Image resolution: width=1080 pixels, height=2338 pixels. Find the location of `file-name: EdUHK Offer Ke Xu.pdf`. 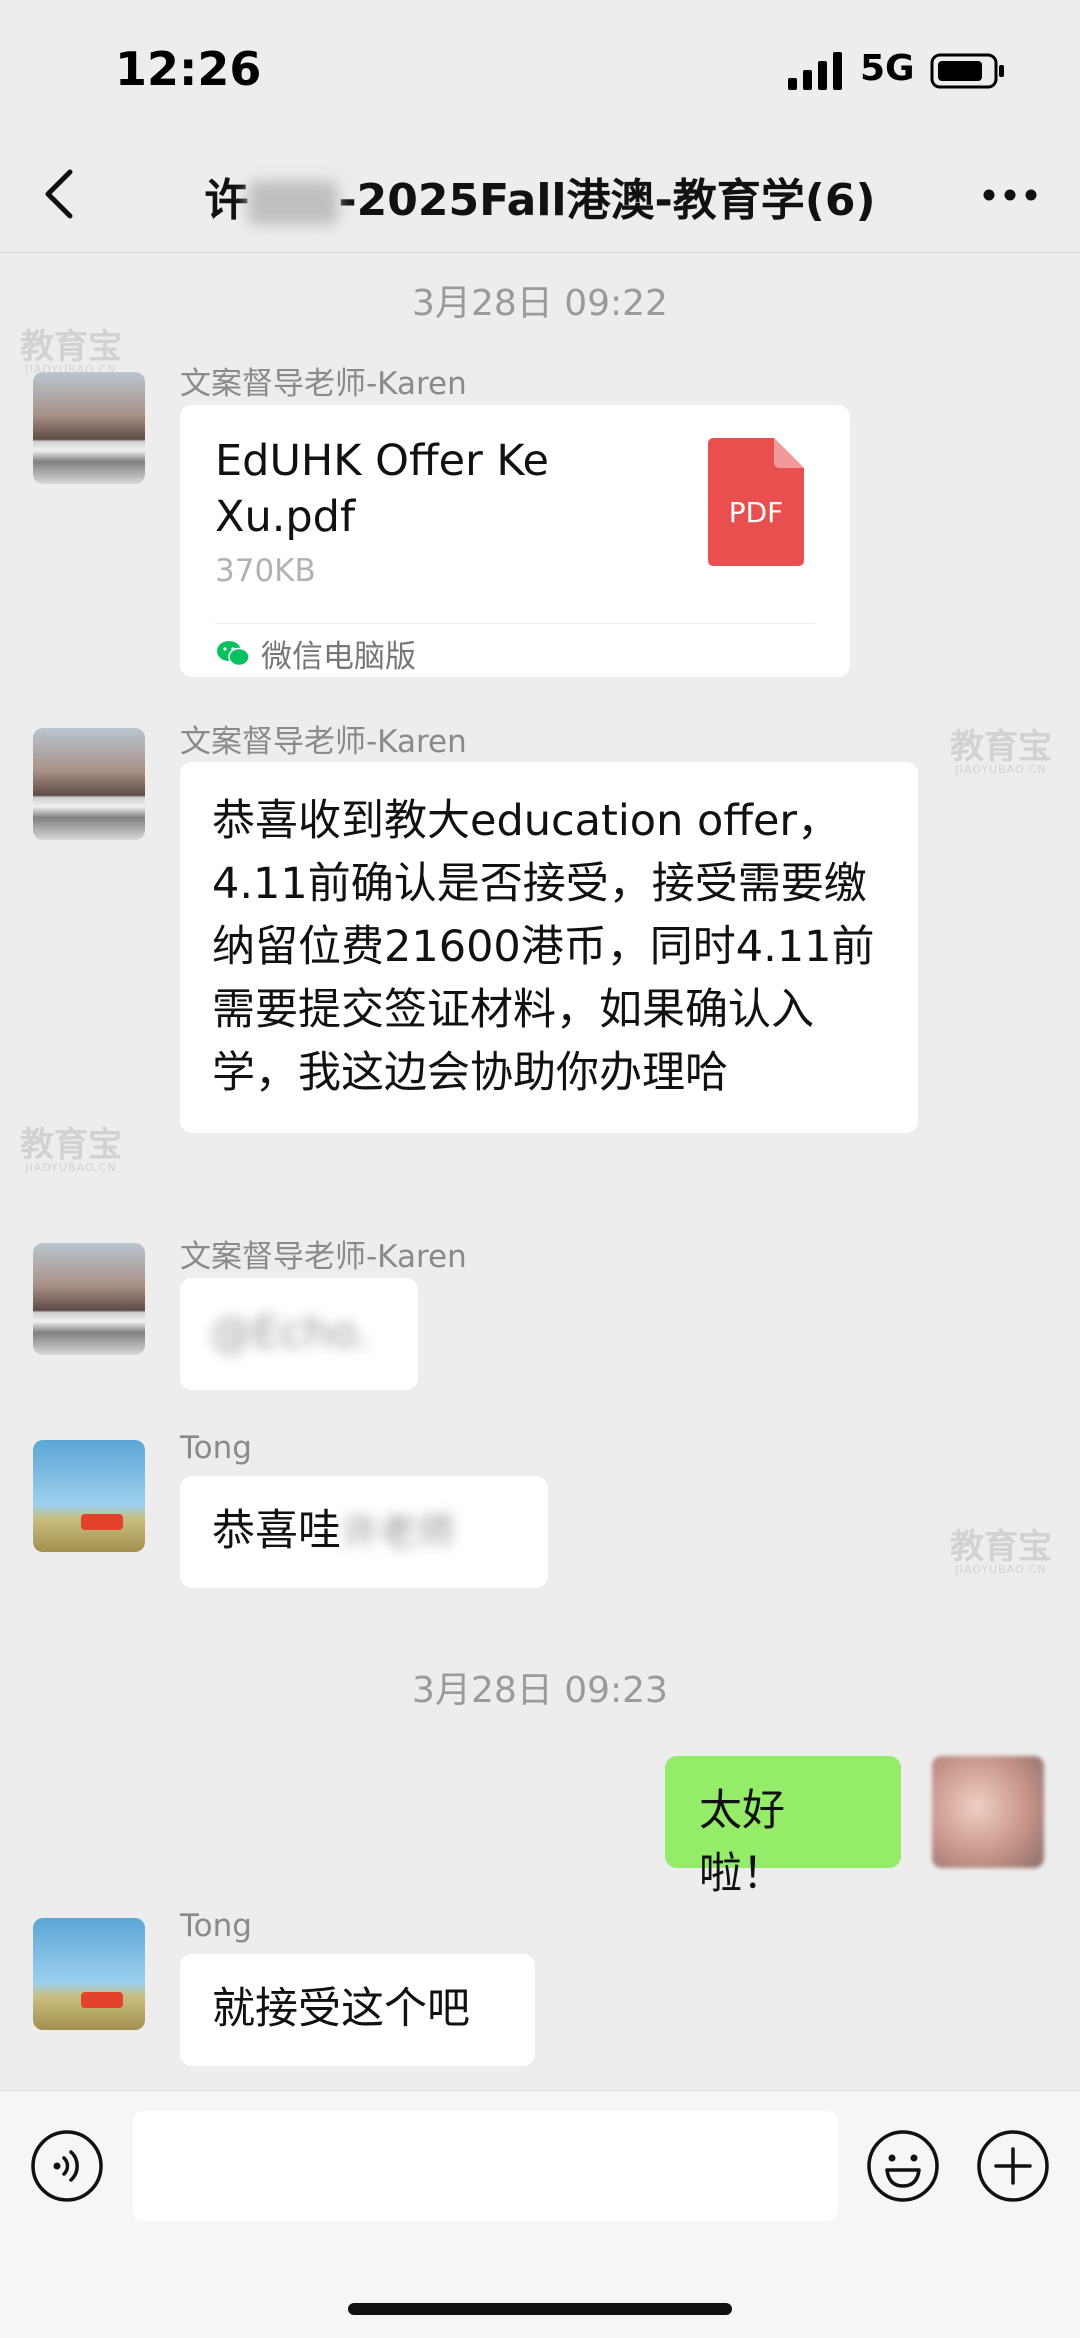

file-name: EdUHK Offer Ke Xu.pdf is located at coordinates (382, 489).